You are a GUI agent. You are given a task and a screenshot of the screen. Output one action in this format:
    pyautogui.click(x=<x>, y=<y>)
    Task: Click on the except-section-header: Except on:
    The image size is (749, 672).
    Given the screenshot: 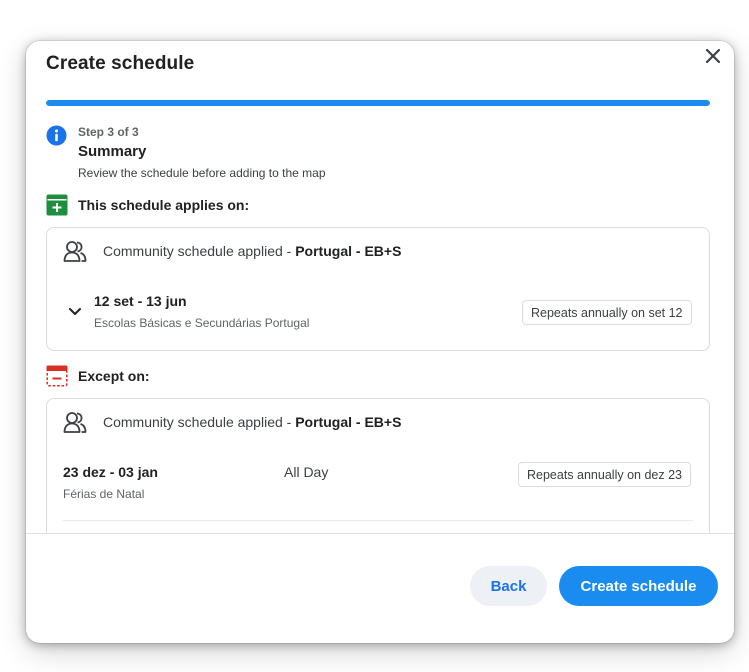 What is the action you would take?
    pyautogui.click(x=98, y=376)
    